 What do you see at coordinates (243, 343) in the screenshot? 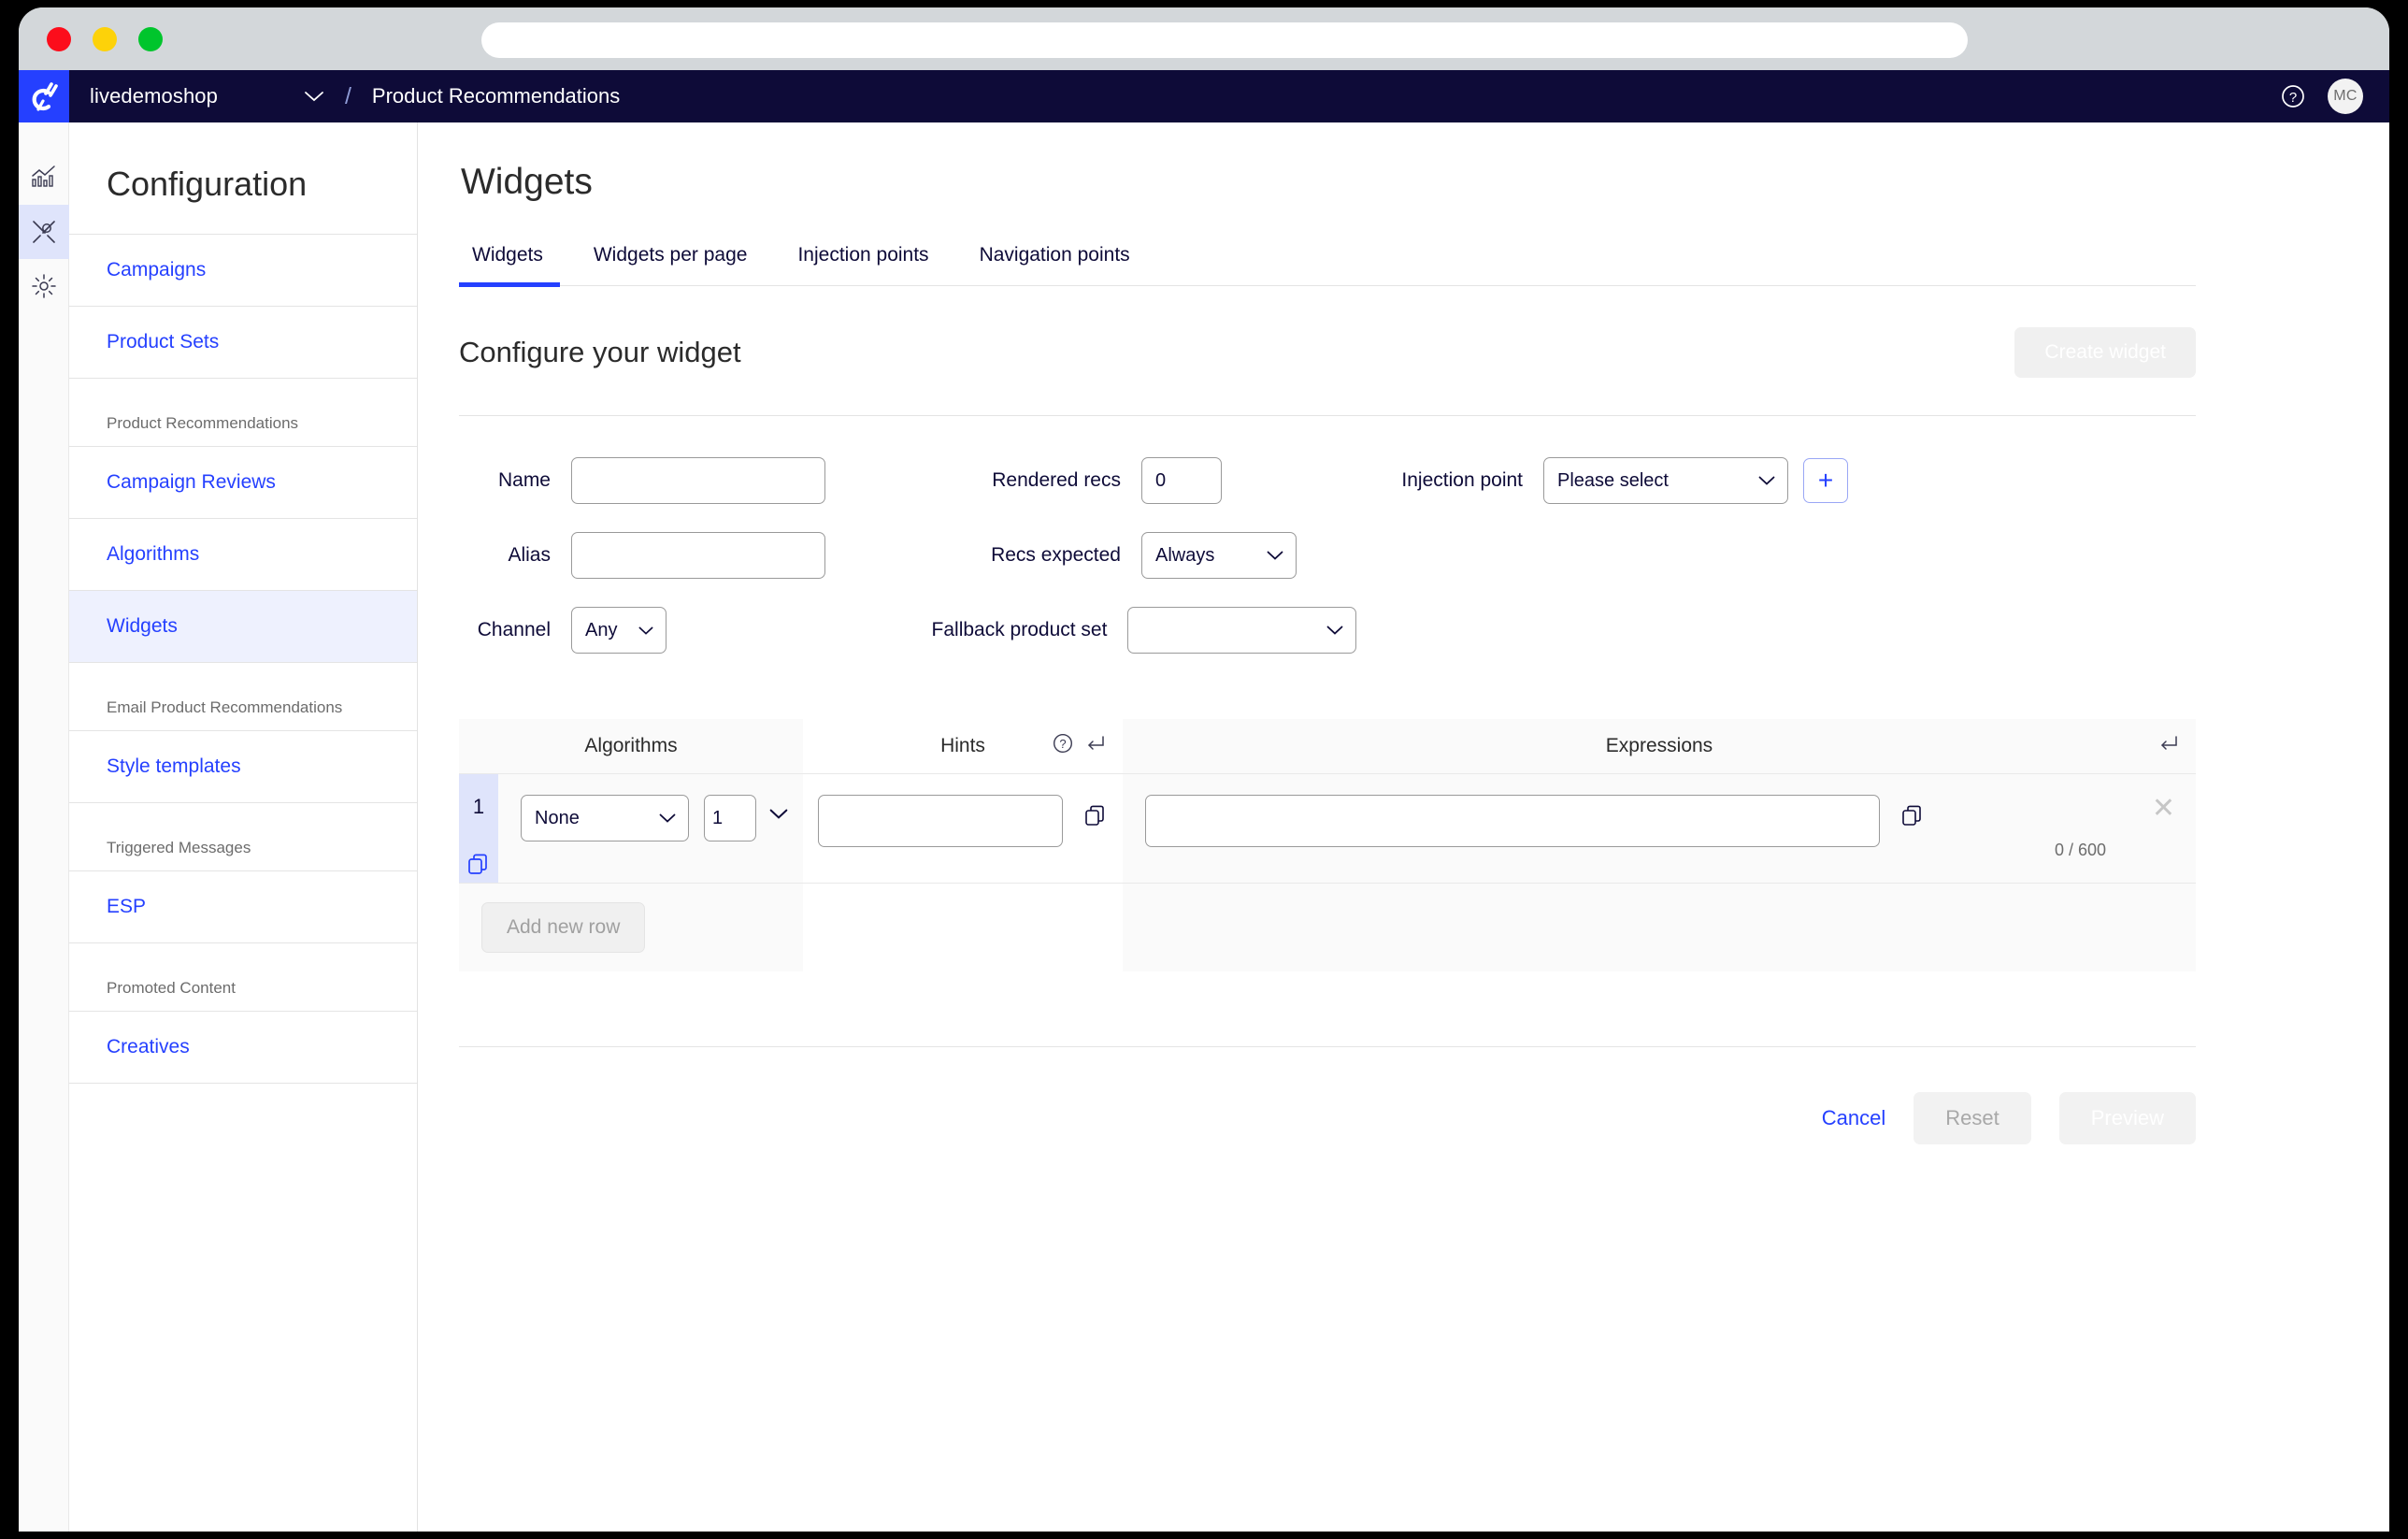
I see `sidebar-item-product-sets: Product Sets` at bounding box center [243, 343].